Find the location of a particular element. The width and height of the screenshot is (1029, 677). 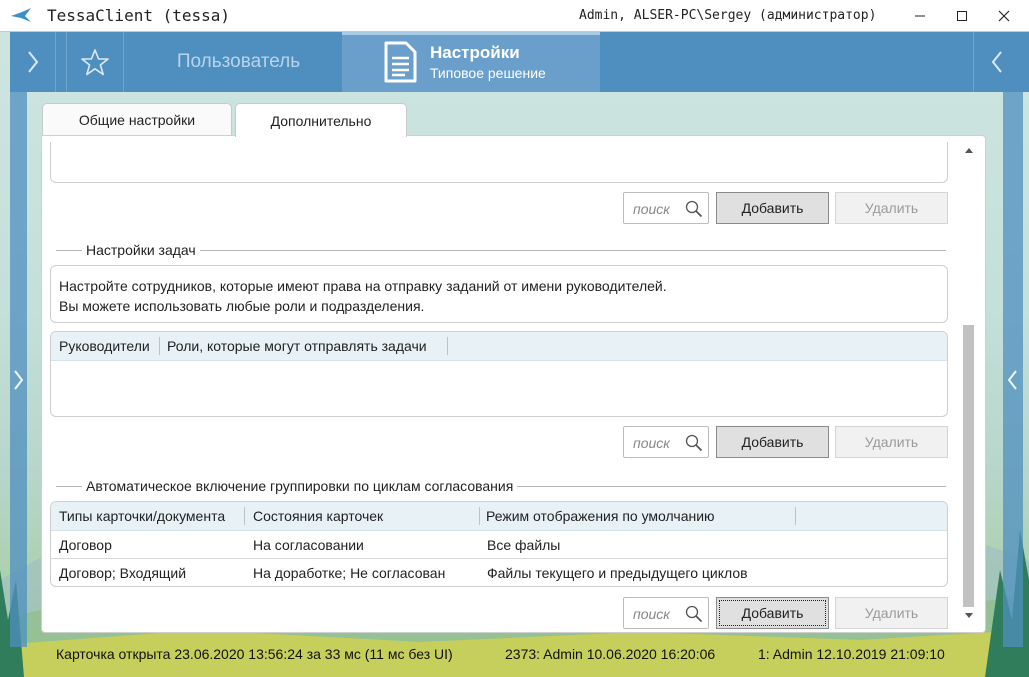

right-panel-expander is located at coordinates (1013, 369).